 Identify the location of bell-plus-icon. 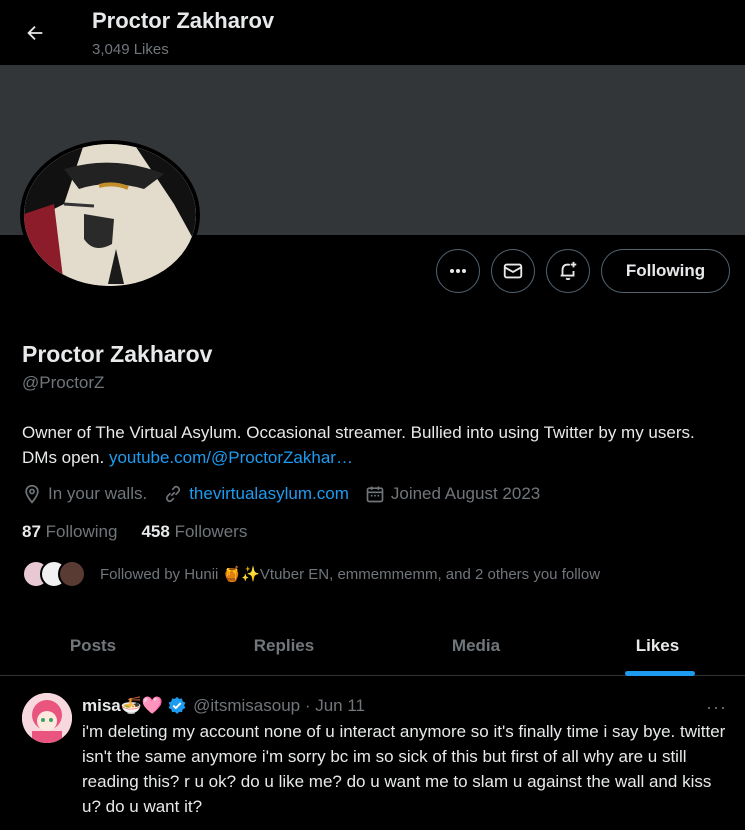
(568, 271).